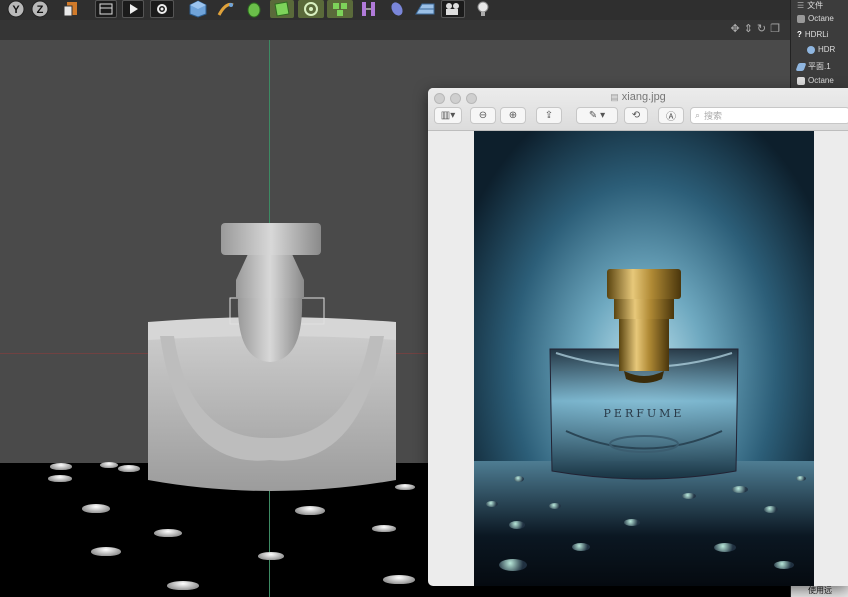 The width and height of the screenshot is (848, 597). What do you see at coordinates (644, 374) in the screenshot?
I see `perfume-bottle-render` at bounding box center [644, 374].